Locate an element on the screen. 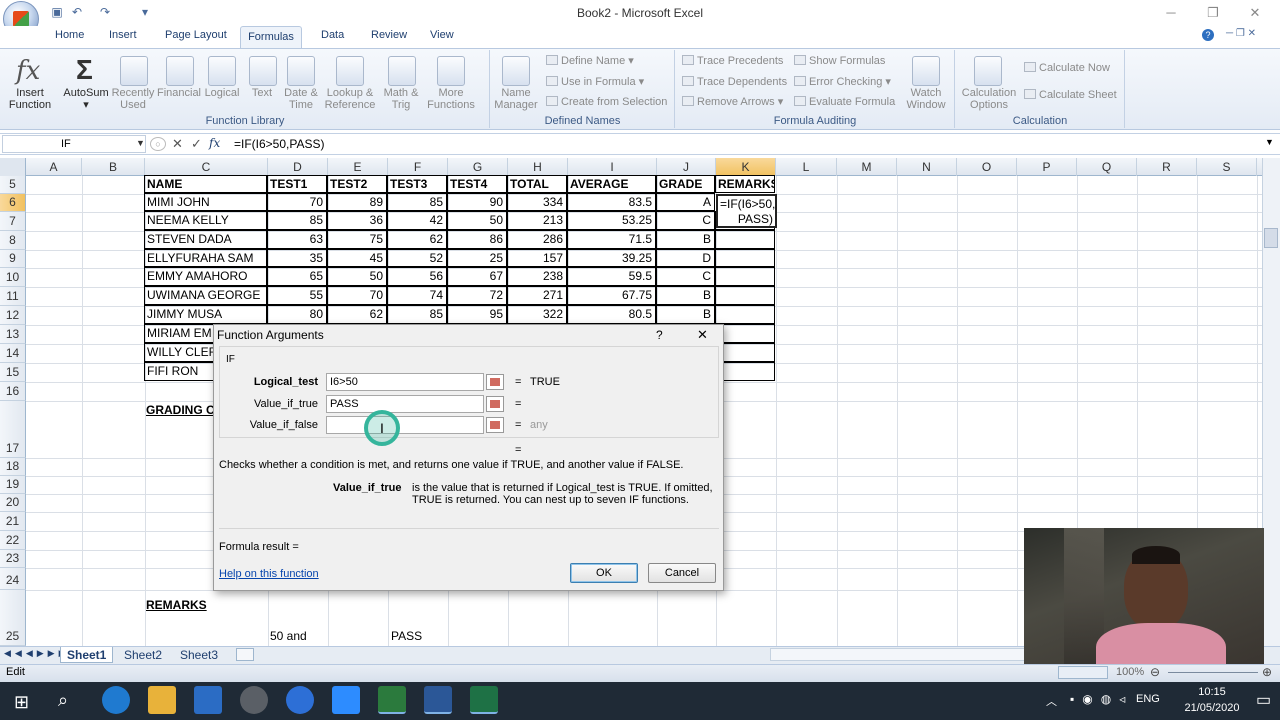 This screenshot has width=1280, height=720. column-header-f: F is located at coordinates (418, 167).